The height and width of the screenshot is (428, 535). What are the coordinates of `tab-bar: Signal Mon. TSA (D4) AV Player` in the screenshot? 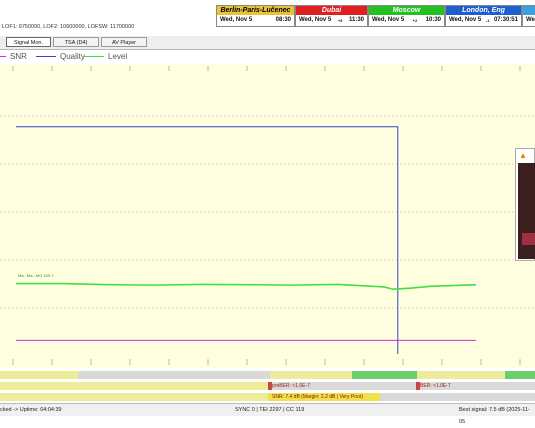 It's located at (267, 43).